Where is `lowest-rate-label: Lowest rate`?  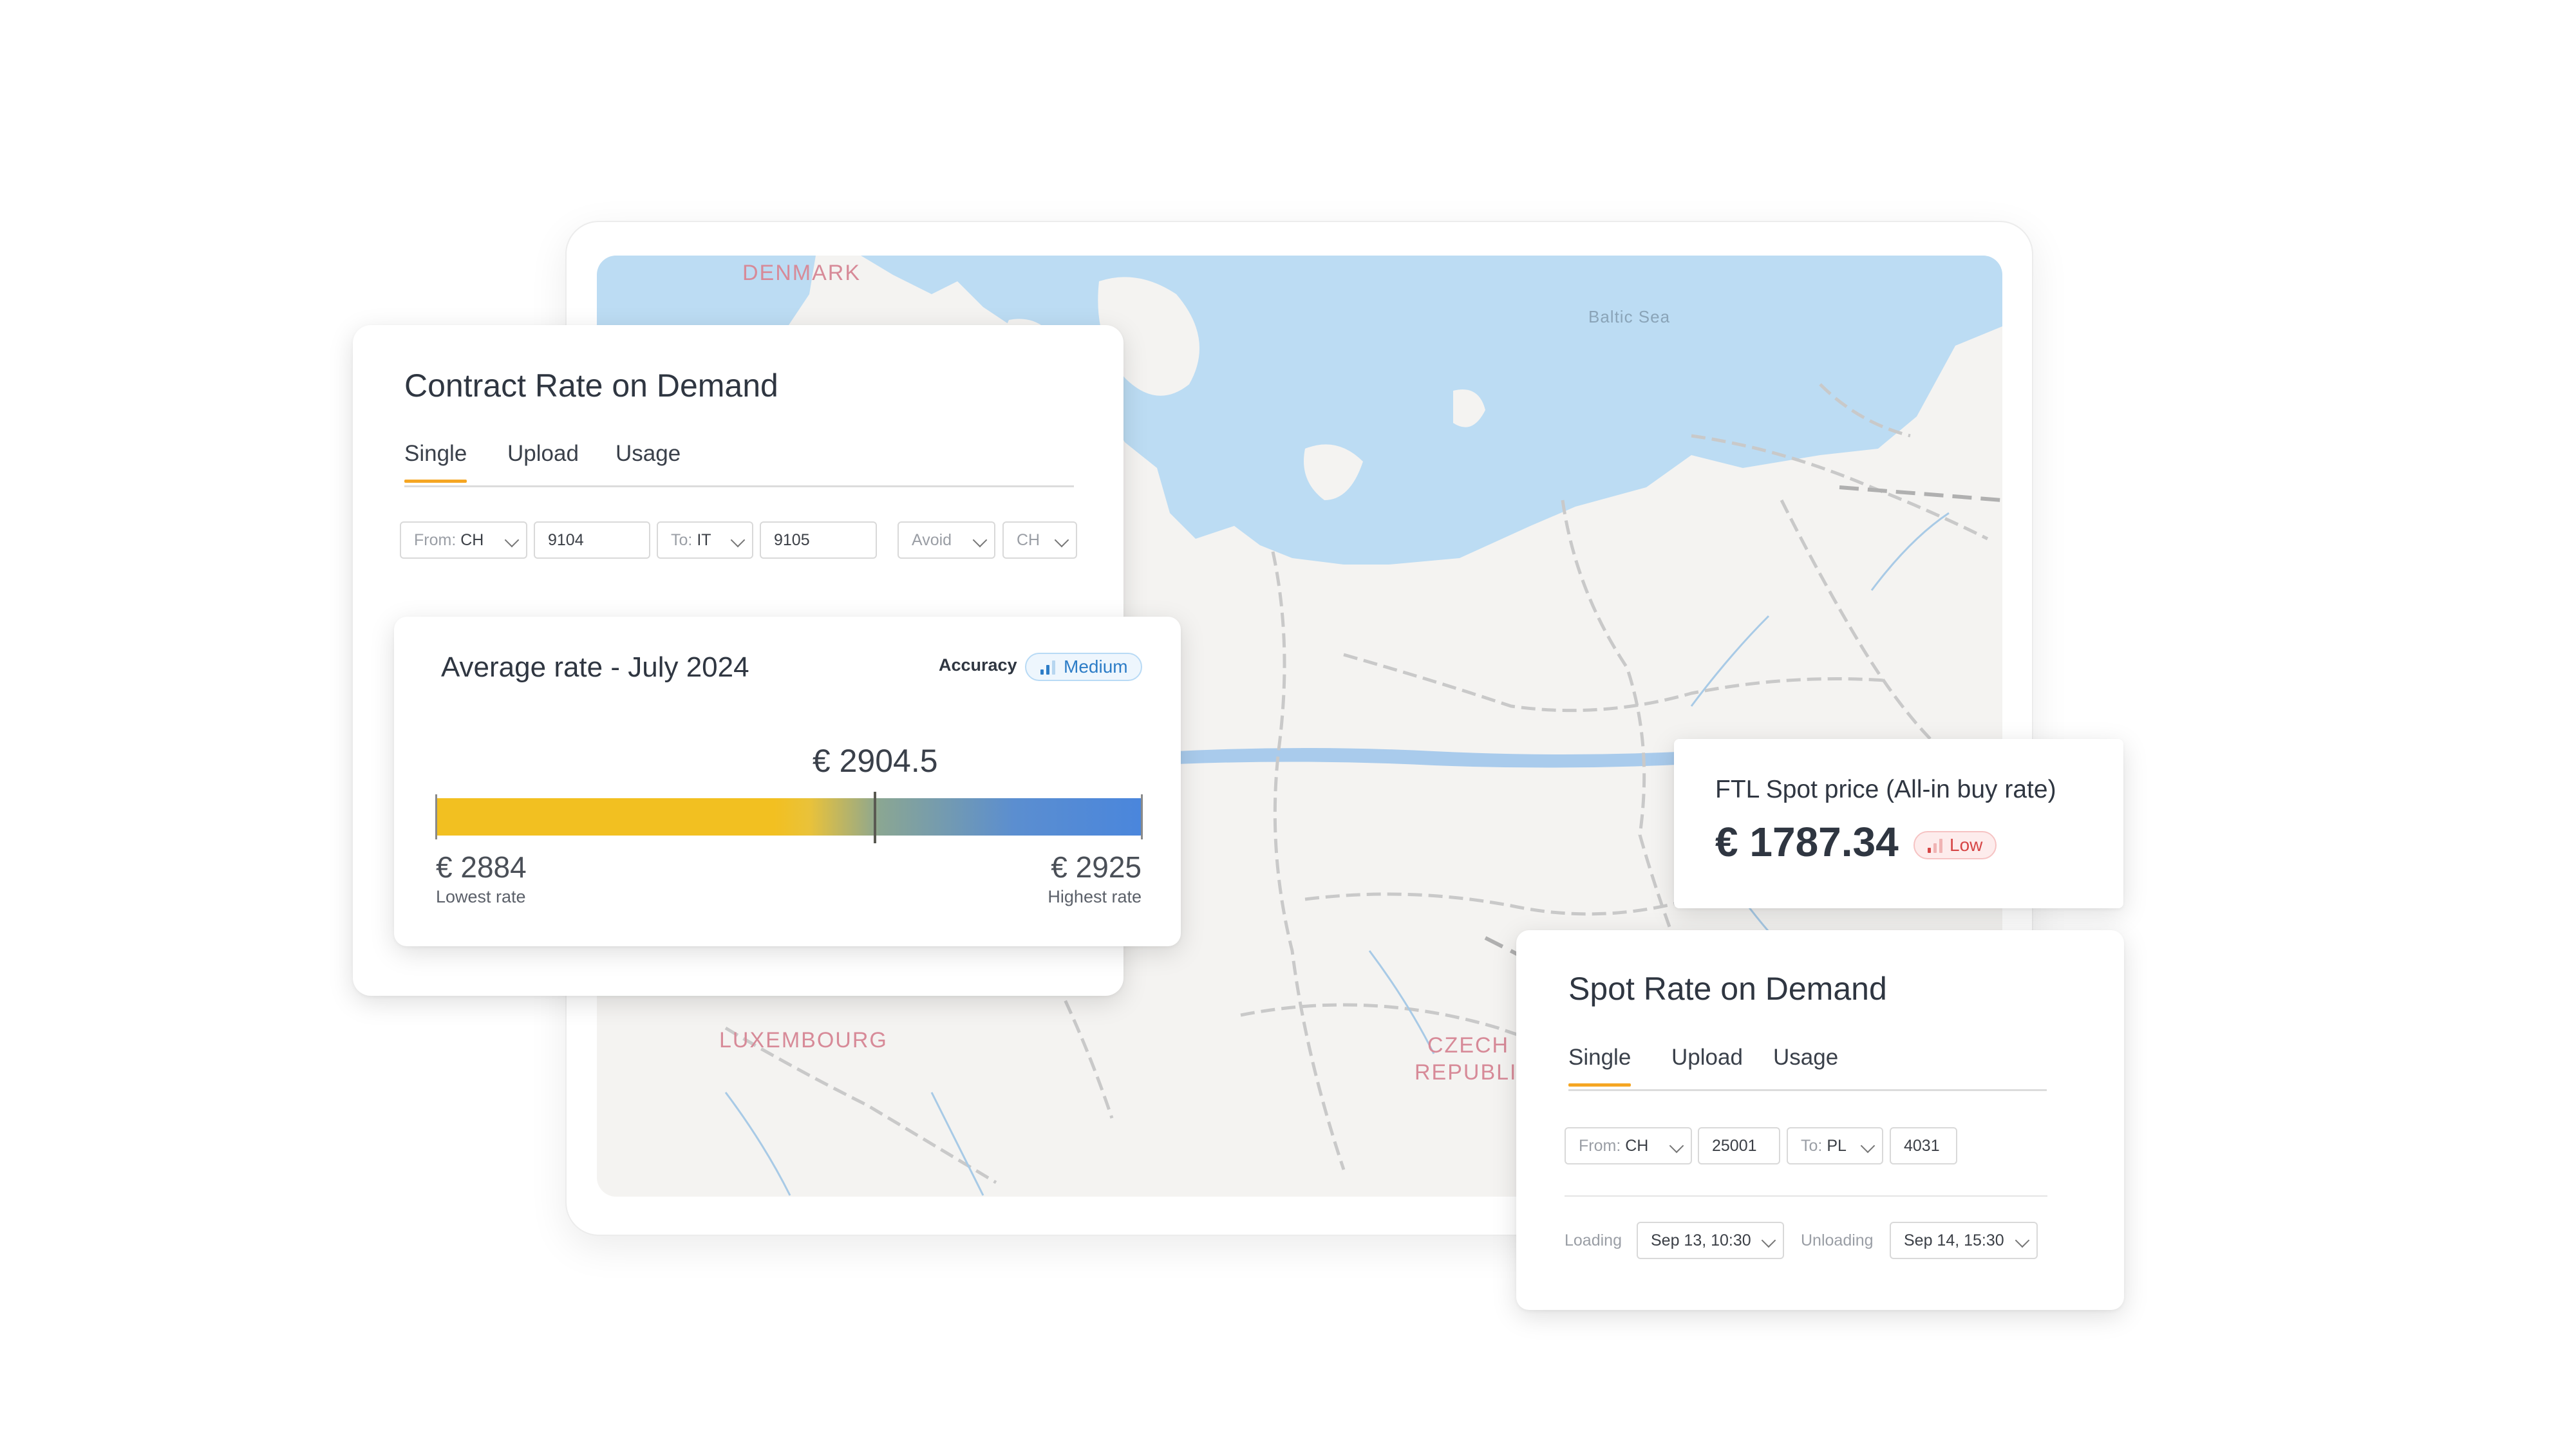
lowest-rate-label: Lowest rate is located at coordinates (481, 896).